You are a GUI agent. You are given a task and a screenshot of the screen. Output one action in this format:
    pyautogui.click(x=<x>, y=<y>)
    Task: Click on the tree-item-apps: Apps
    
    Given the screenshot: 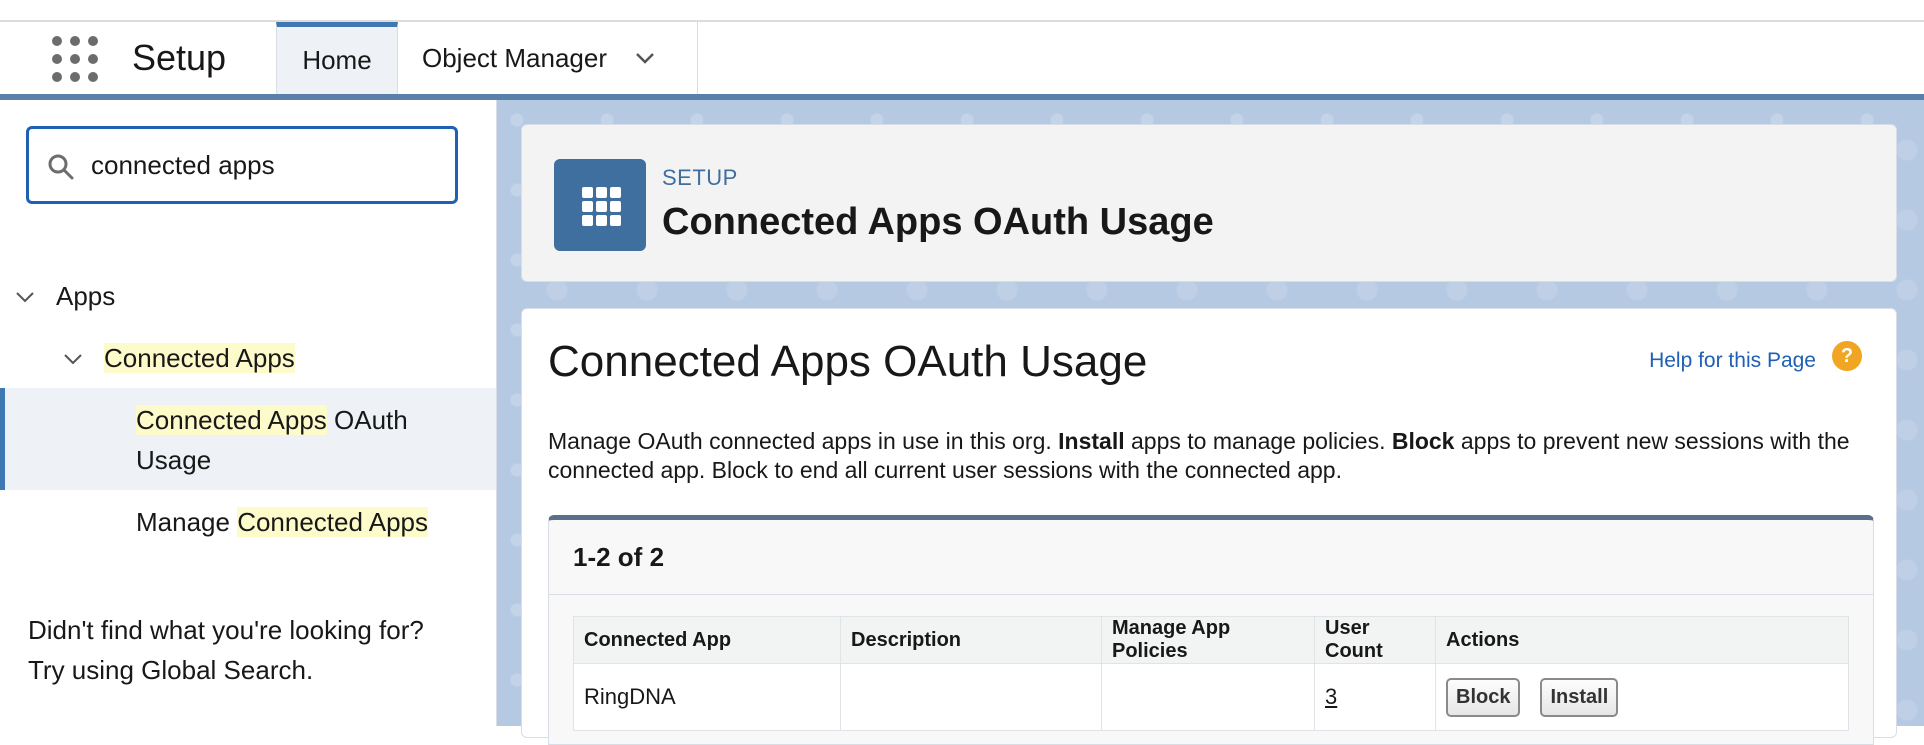 What is the action you would take?
    pyautogui.click(x=85, y=296)
    